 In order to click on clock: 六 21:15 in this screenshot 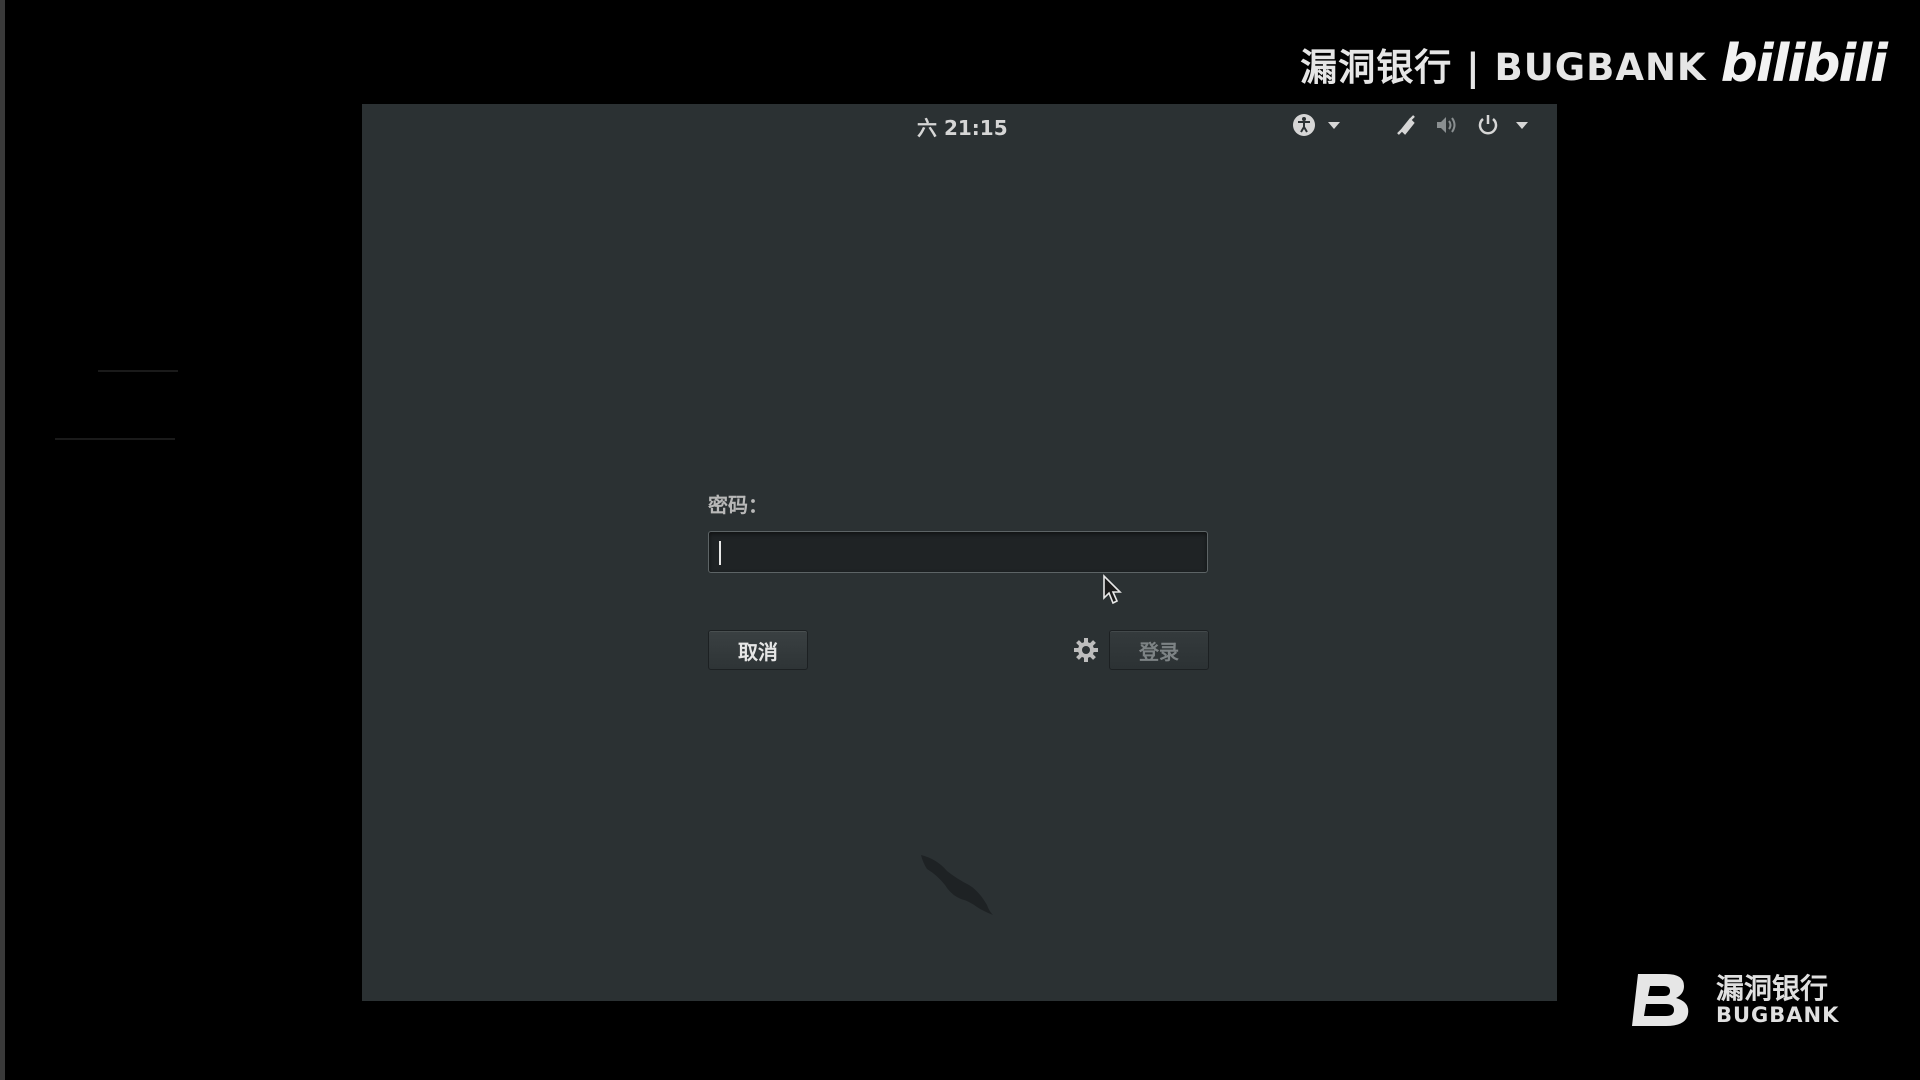, I will do `click(962, 126)`.